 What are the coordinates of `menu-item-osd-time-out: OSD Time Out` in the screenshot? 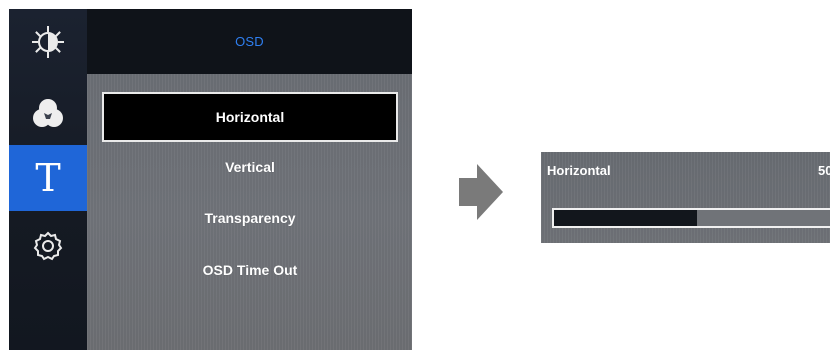 It's located at (250, 270).